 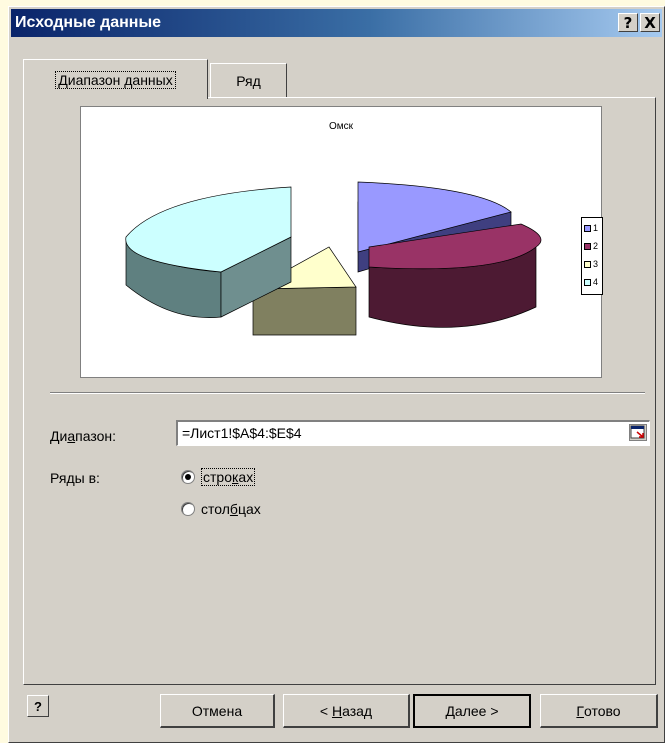 I want to click on tab-series: Ряд, so click(x=248, y=80).